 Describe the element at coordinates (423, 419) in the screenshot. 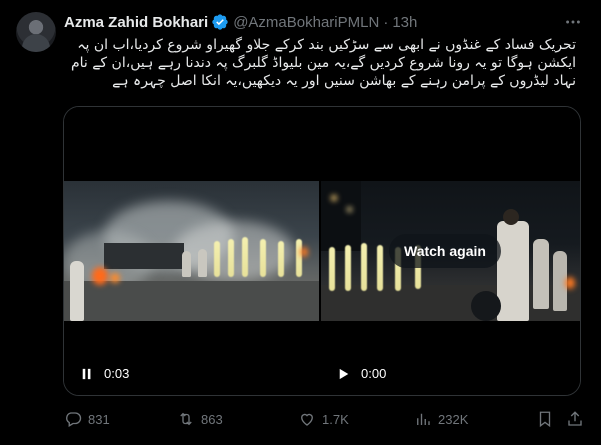

I see `views-chart-icon` at that location.